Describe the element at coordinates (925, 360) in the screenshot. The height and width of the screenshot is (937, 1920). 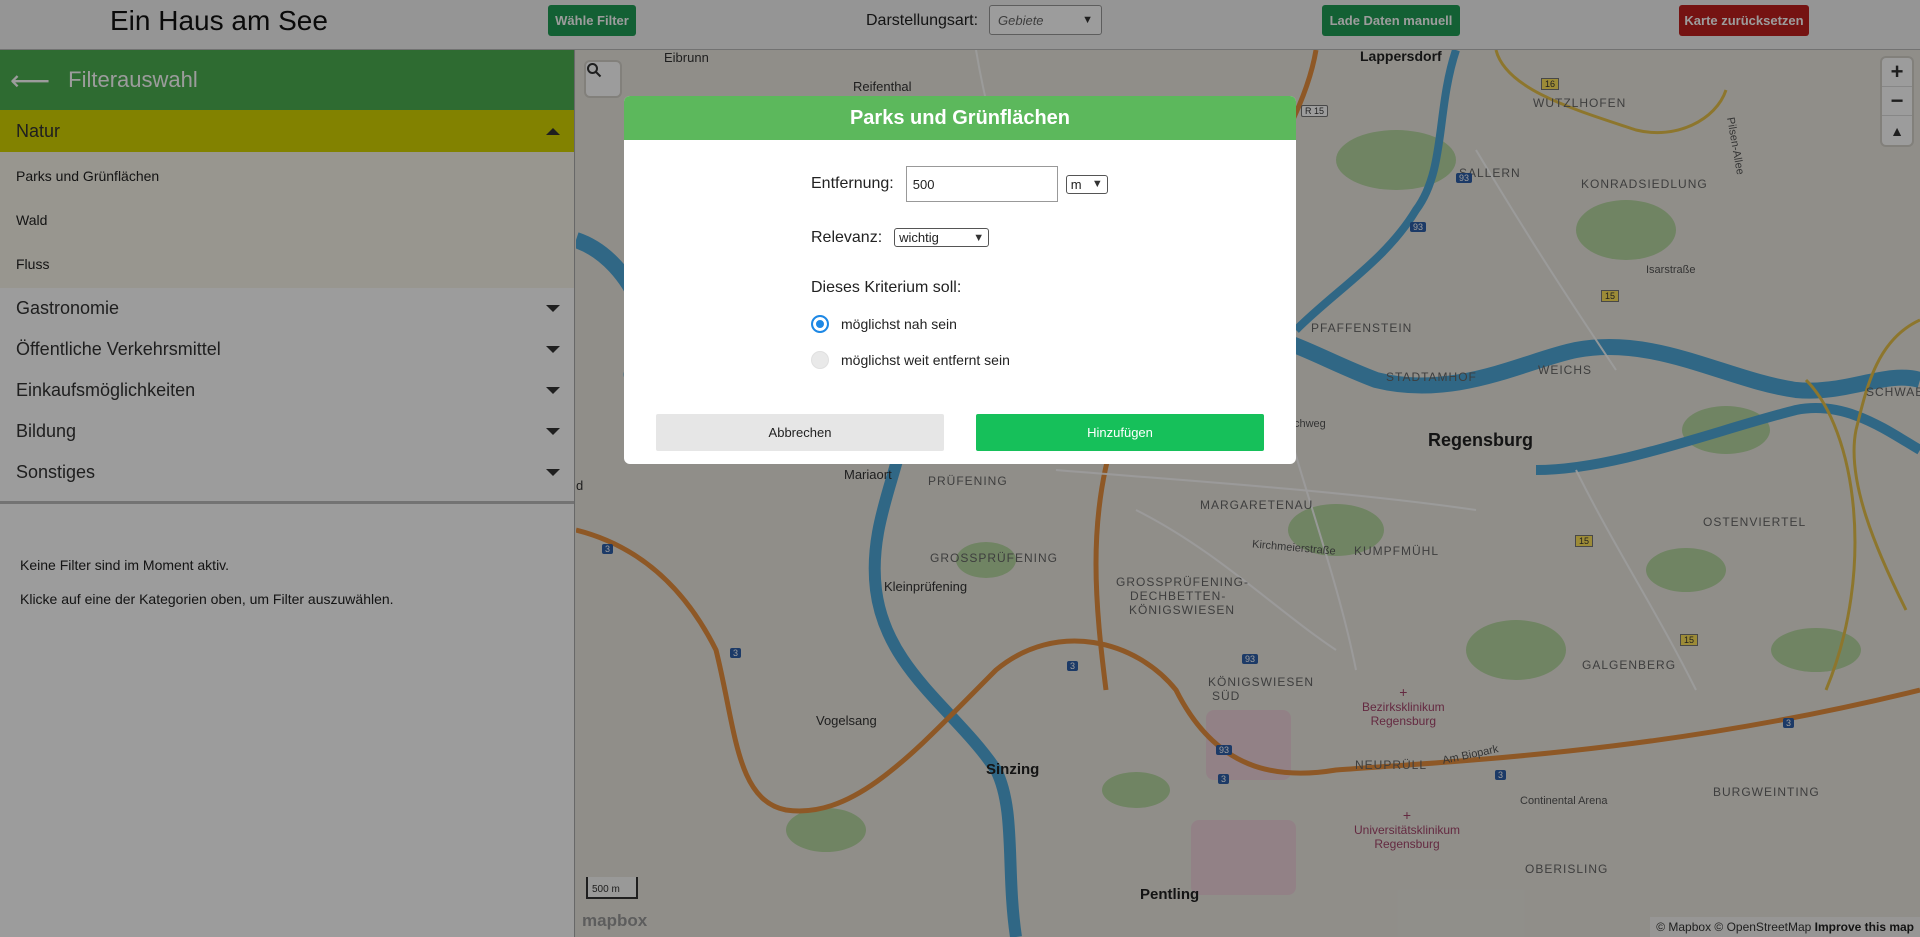
I see `option-far-label: möglichst weit entfernt sein` at that location.